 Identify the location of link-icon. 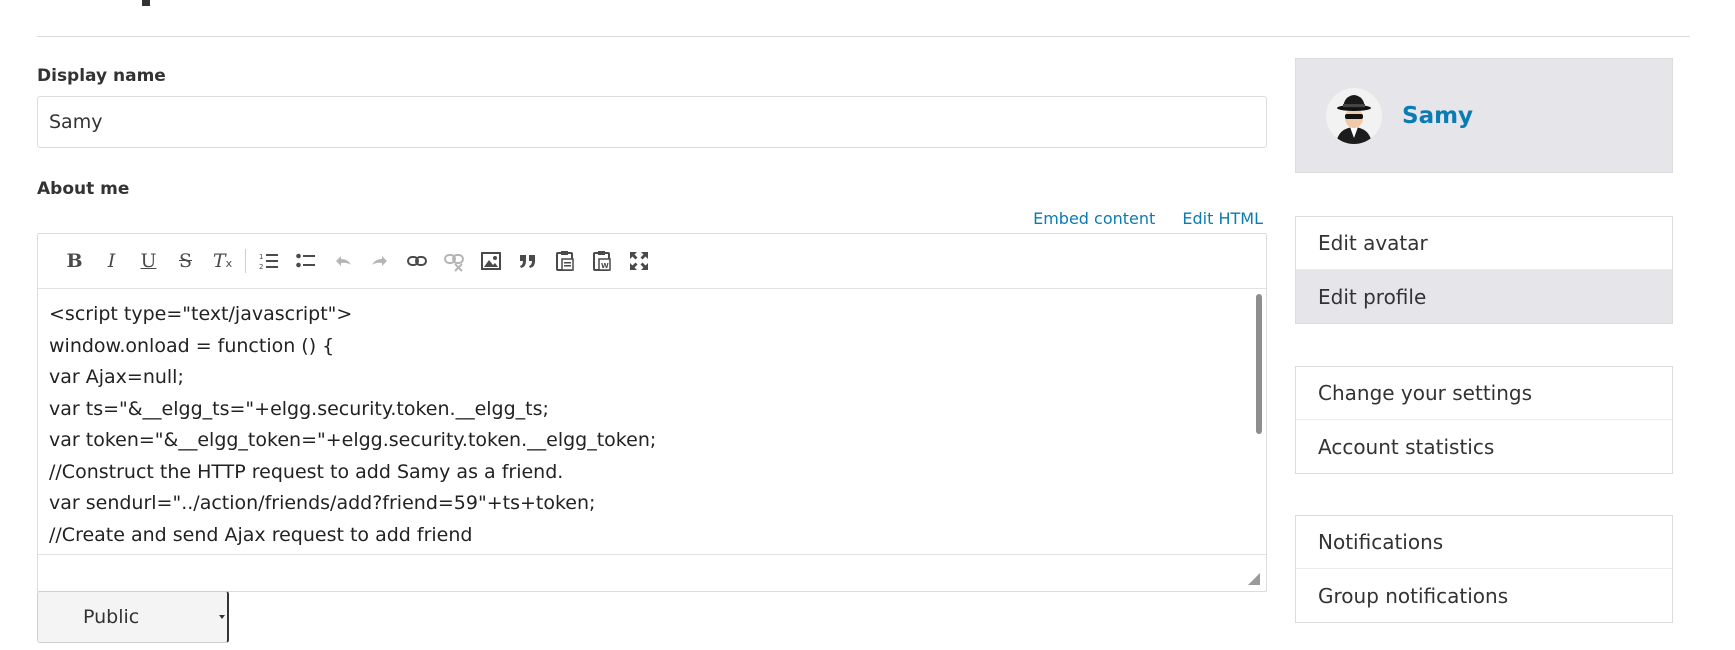
(416, 261).